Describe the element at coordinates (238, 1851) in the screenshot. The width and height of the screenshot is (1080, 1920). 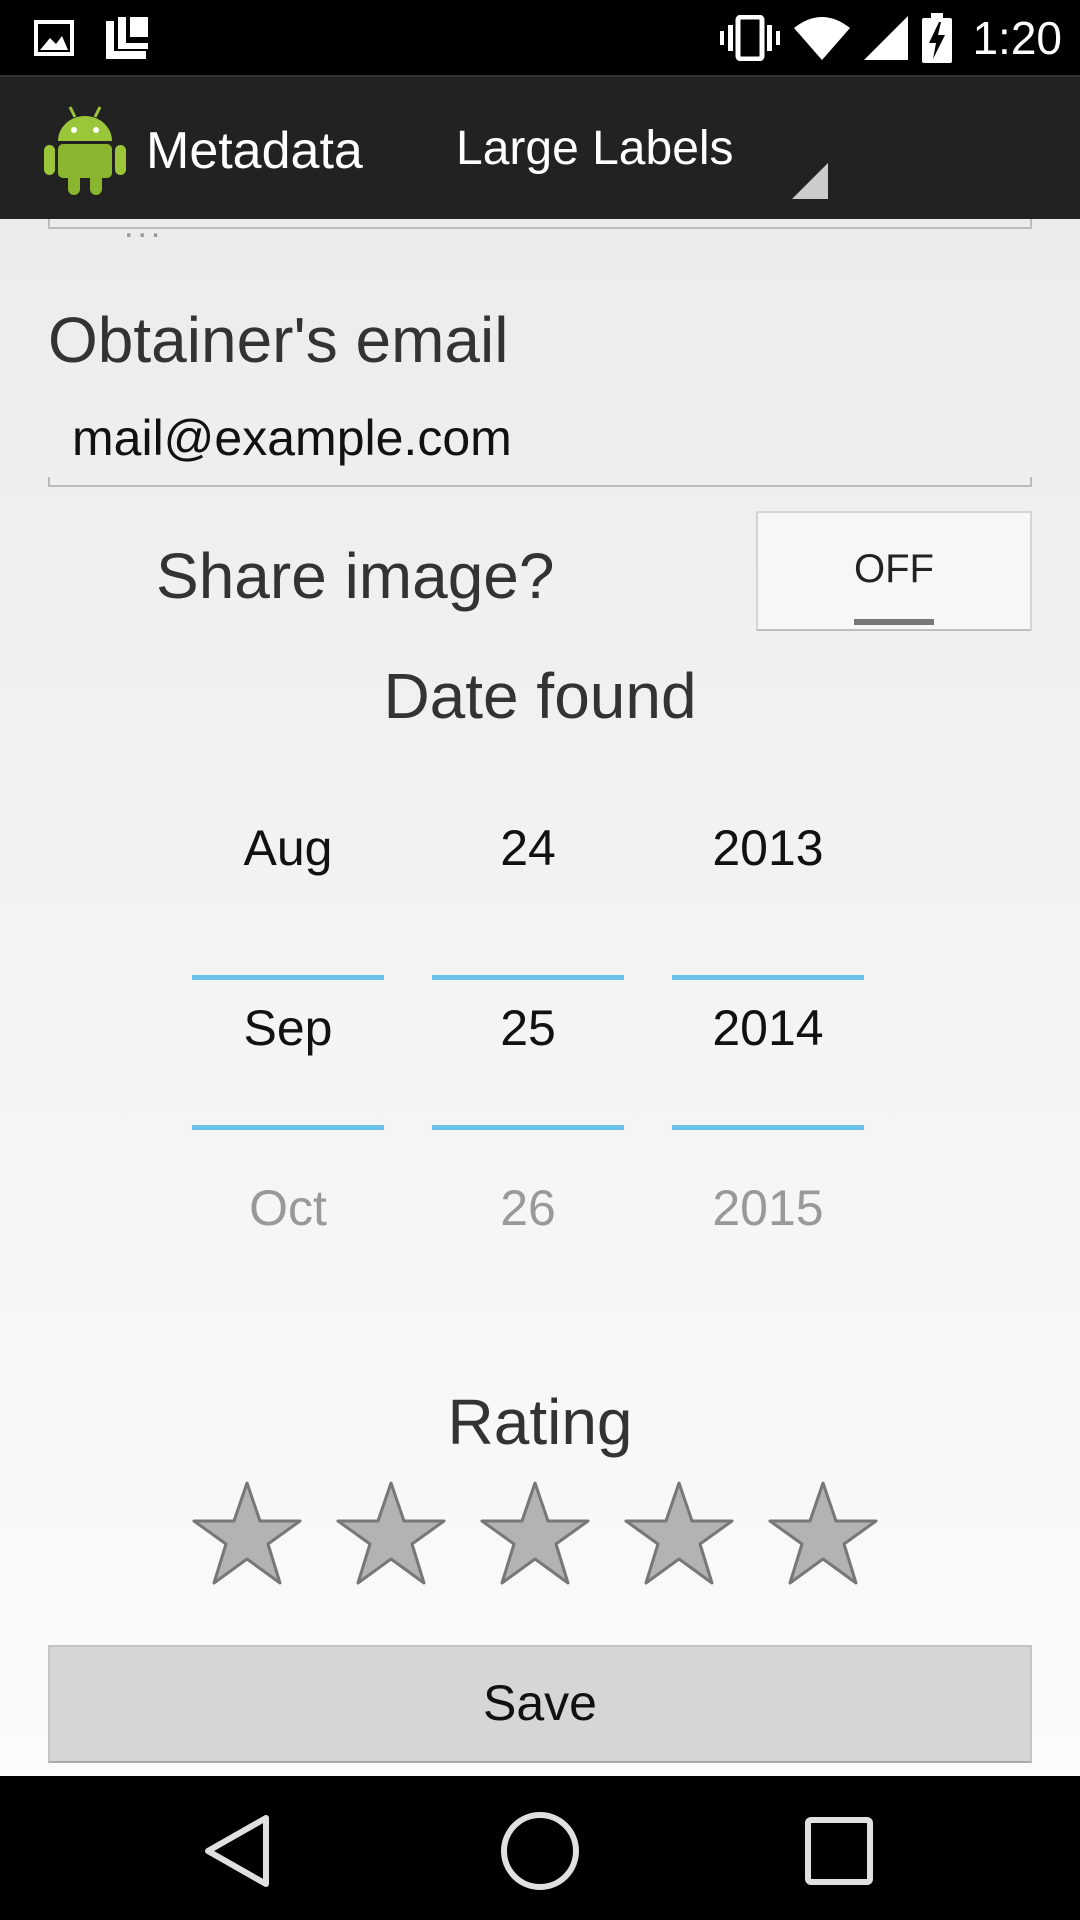
I see `back-icon` at that location.